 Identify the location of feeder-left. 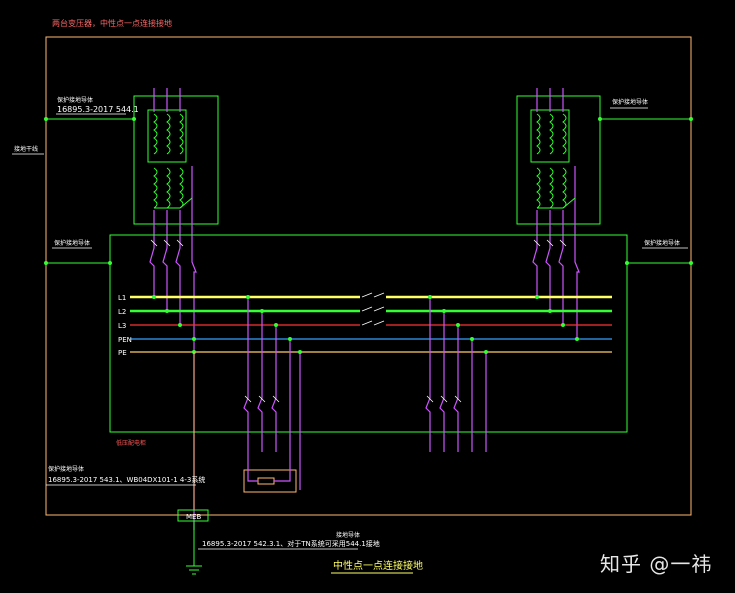
(272, 393).